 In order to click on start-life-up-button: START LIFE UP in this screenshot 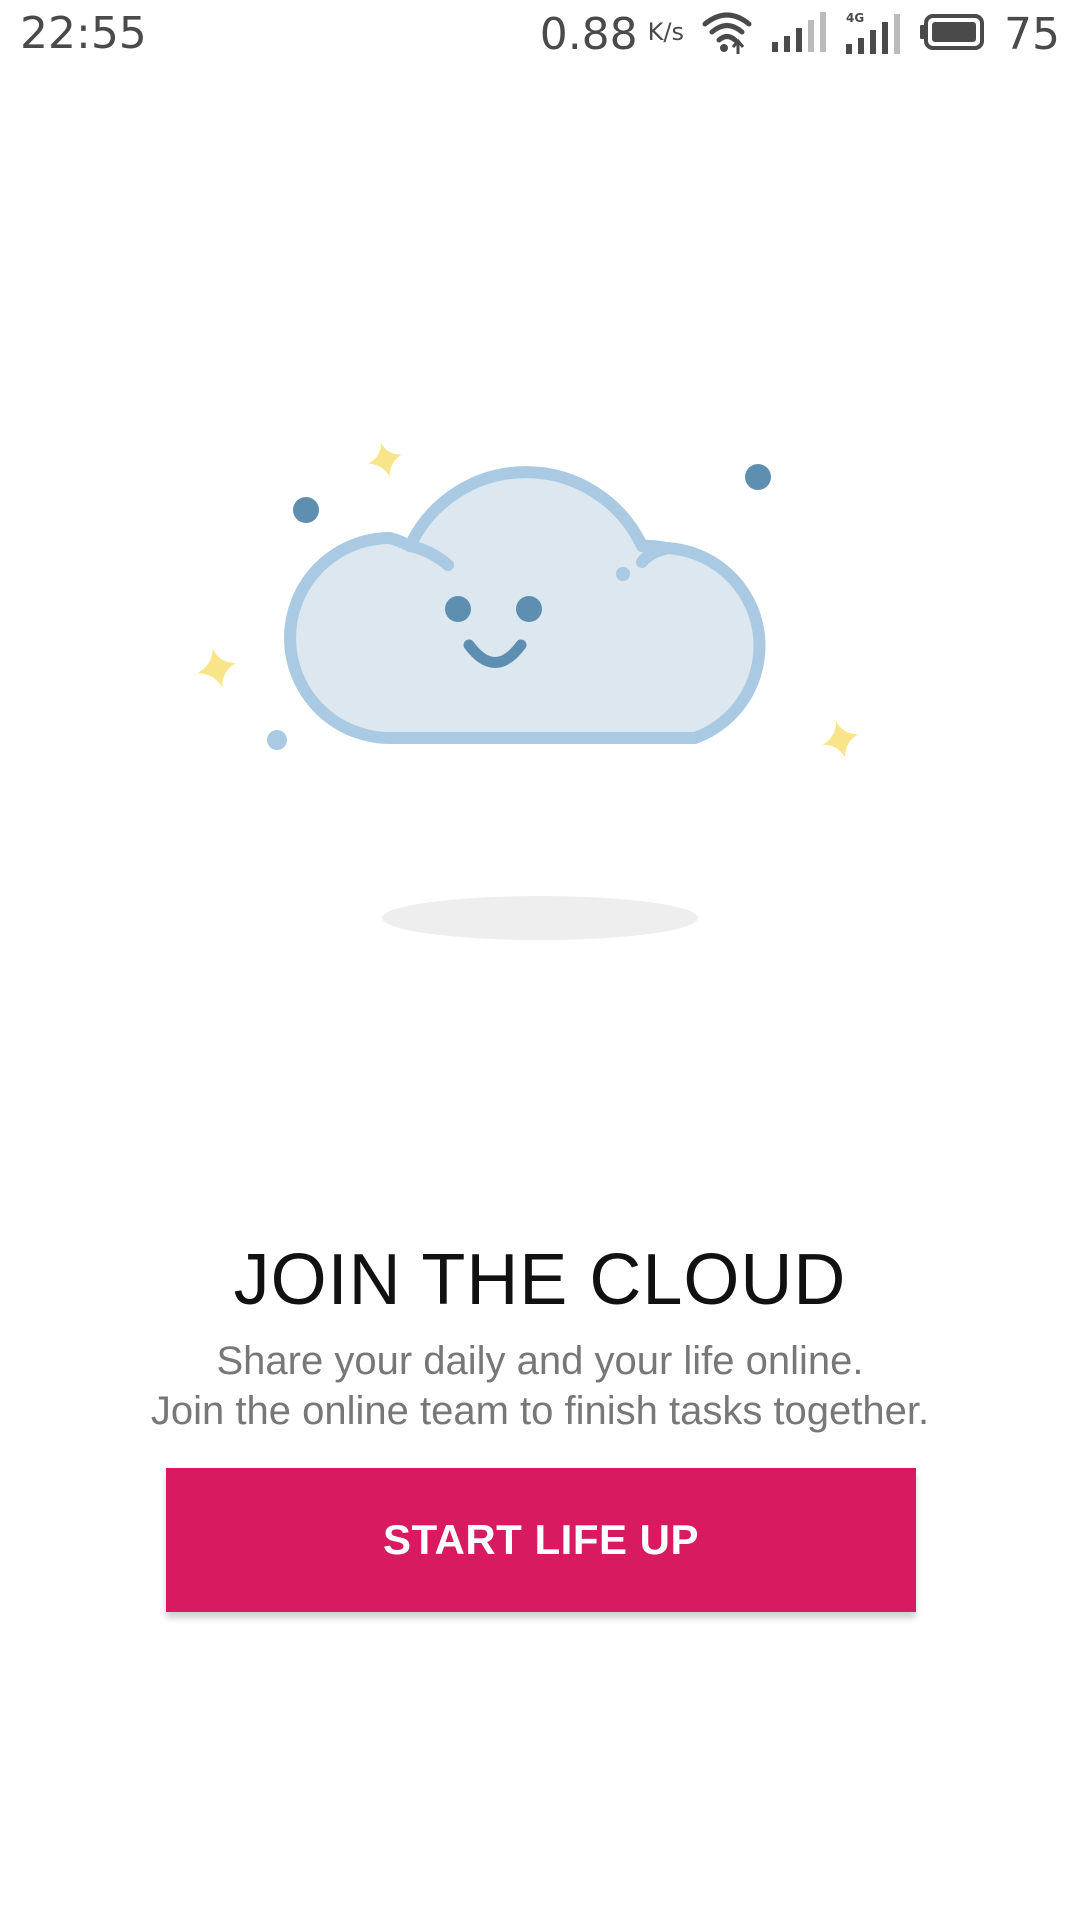, I will do `click(541, 1540)`.